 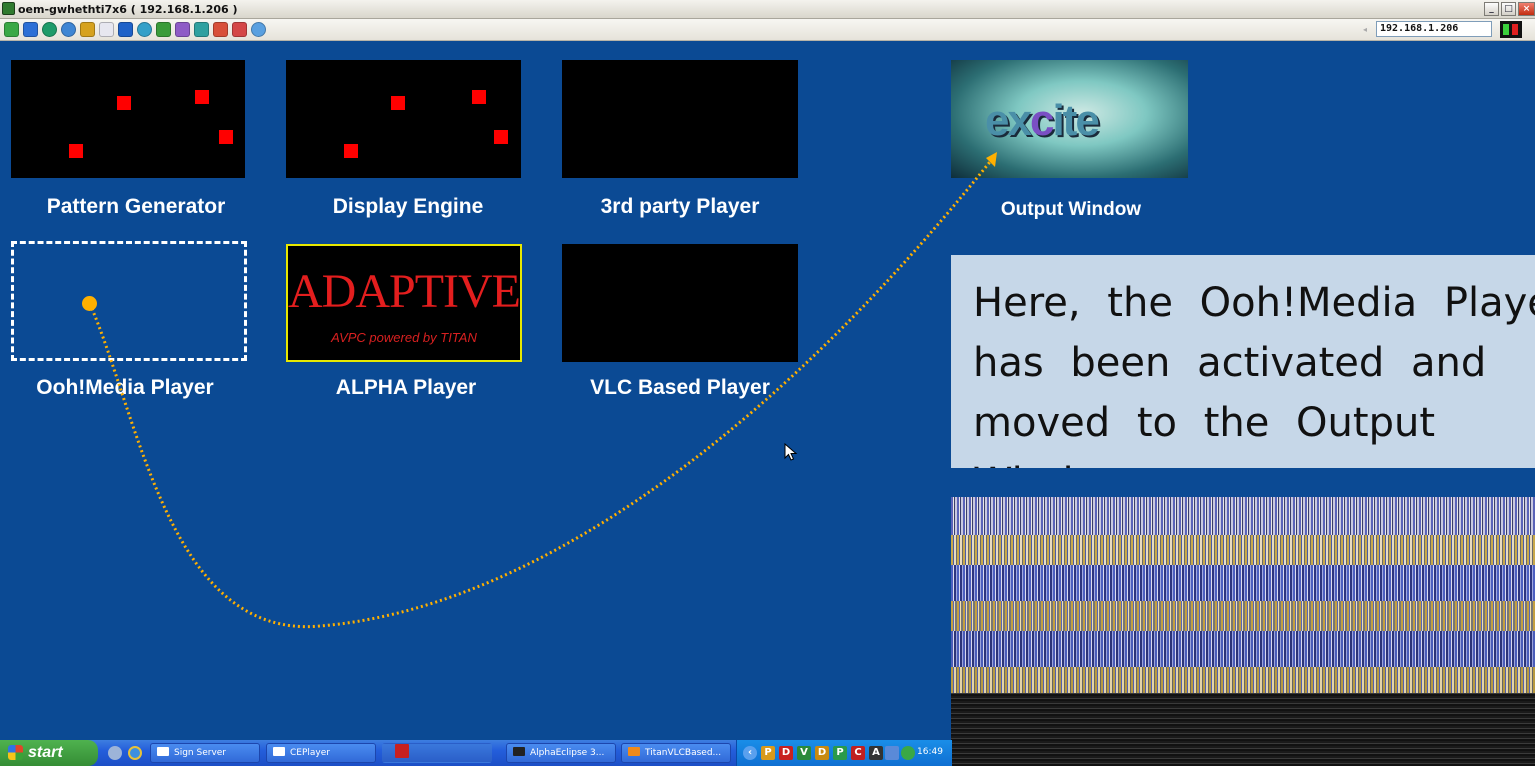 What do you see at coordinates (991, 159) in the screenshot?
I see `arrowhead-icon` at bounding box center [991, 159].